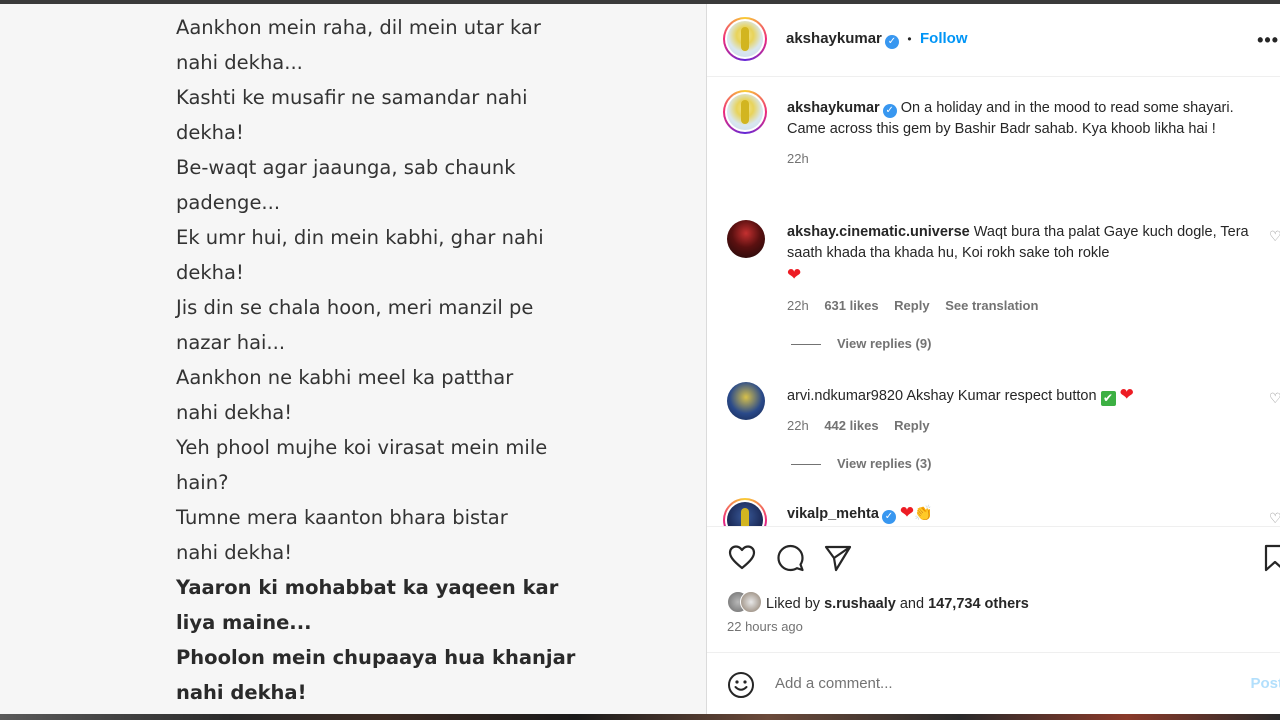 The height and width of the screenshot is (720, 1280). What do you see at coordinates (202, 482) in the screenshot?
I see `poem-line: hain?` at bounding box center [202, 482].